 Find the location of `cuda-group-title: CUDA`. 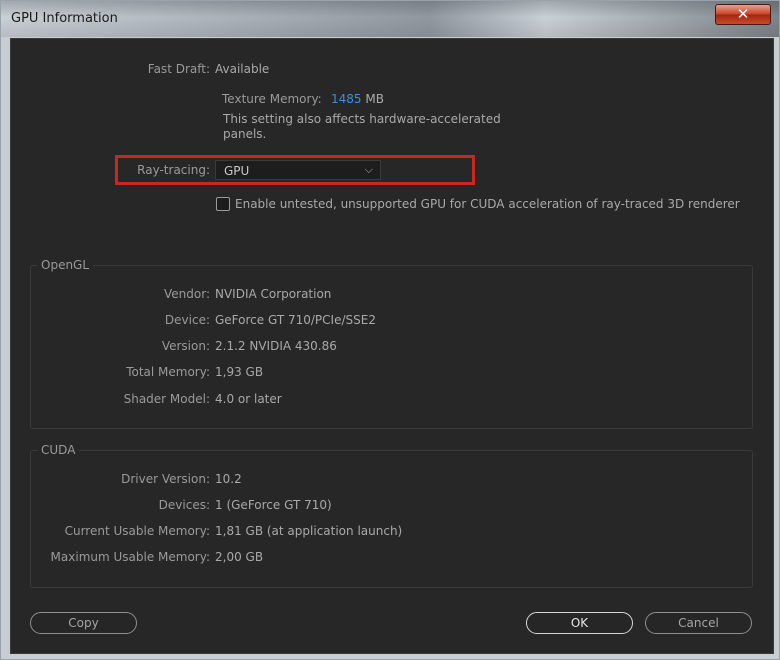

cuda-group-title: CUDA is located at coordinates (58, 450).